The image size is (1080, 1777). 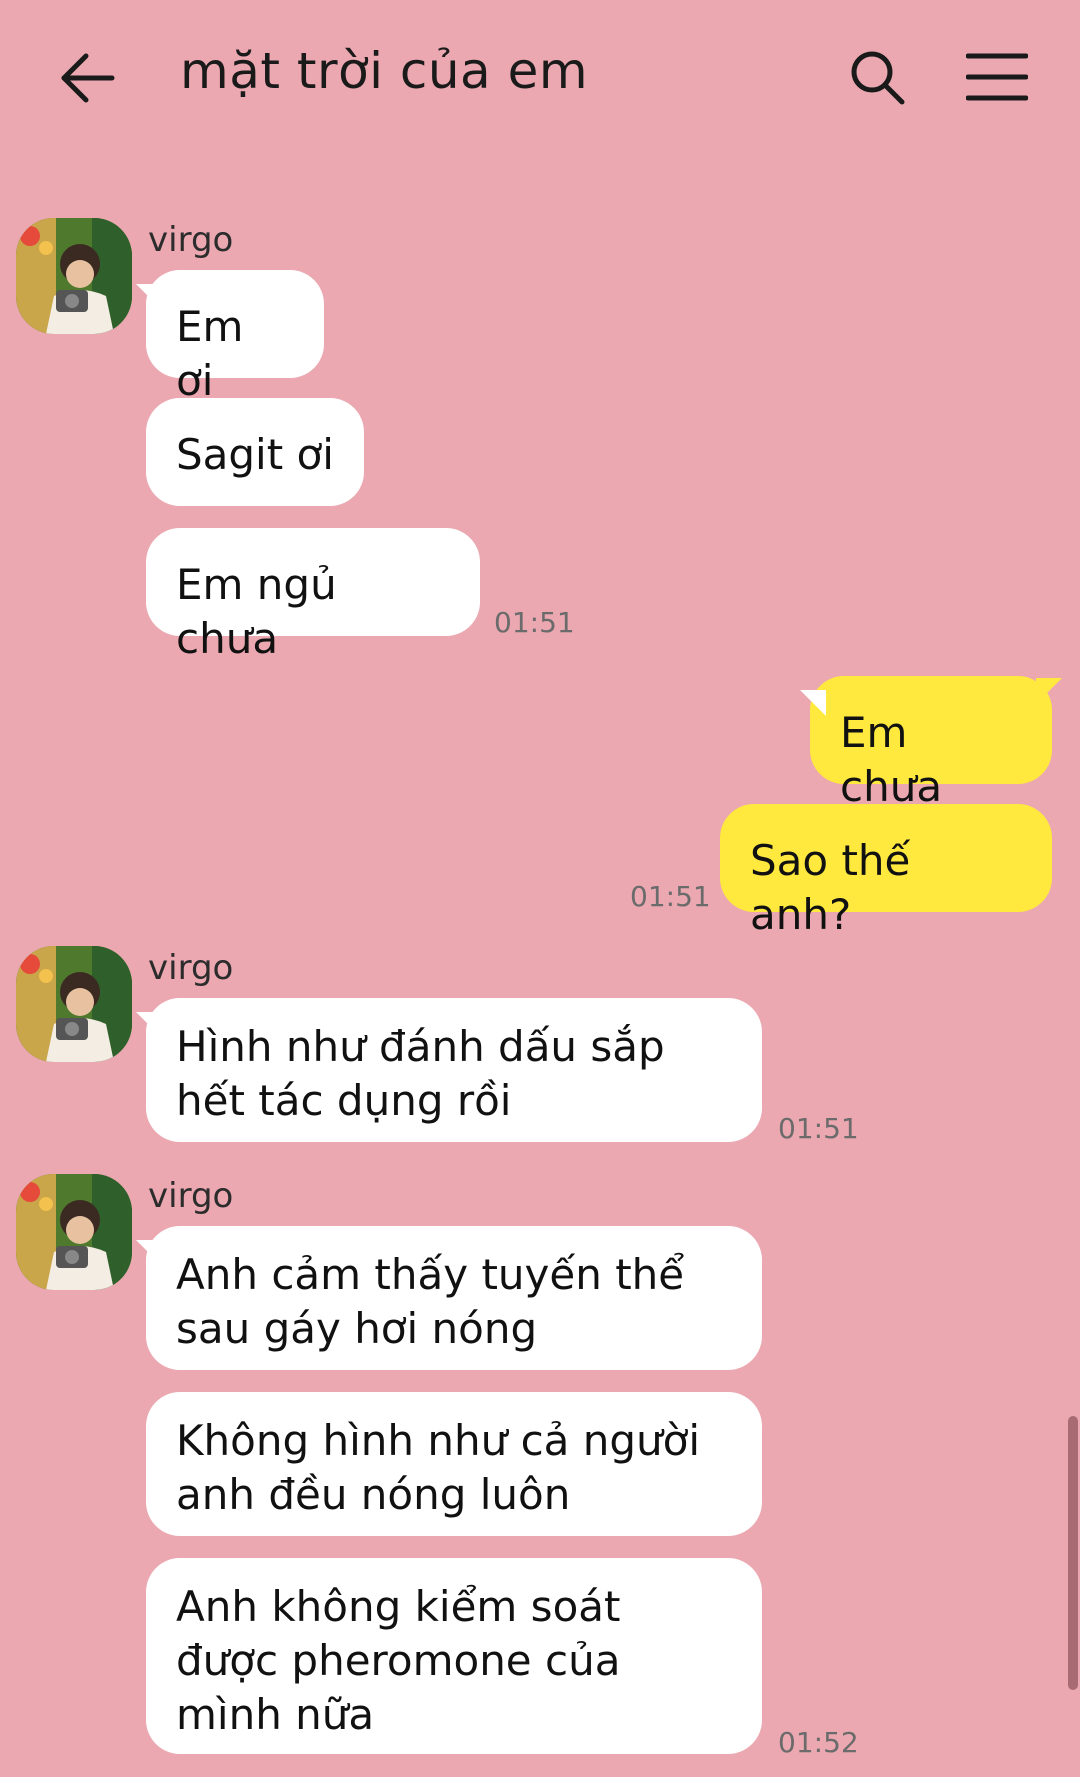 I want to click on scrollbar, so click(x=1073, y=1553).